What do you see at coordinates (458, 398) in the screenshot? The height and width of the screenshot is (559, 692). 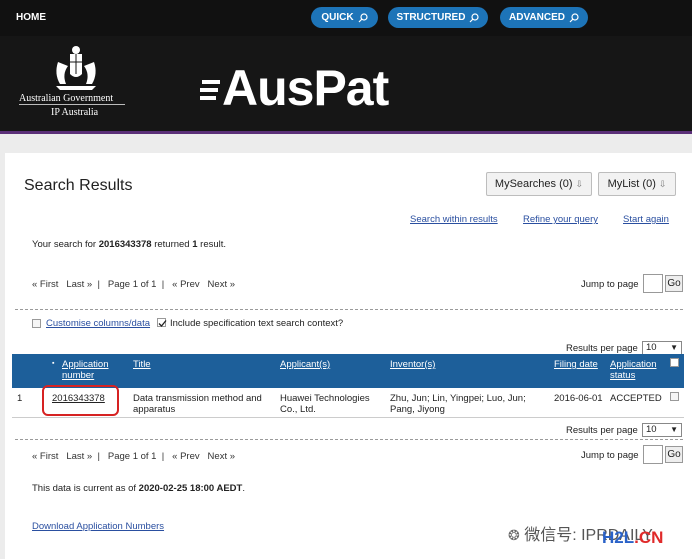 I see `row-inventor-line1: Zhu, Jun; Lin, Yingpei; Luo, Jun;` at bounding box center [458, 398].